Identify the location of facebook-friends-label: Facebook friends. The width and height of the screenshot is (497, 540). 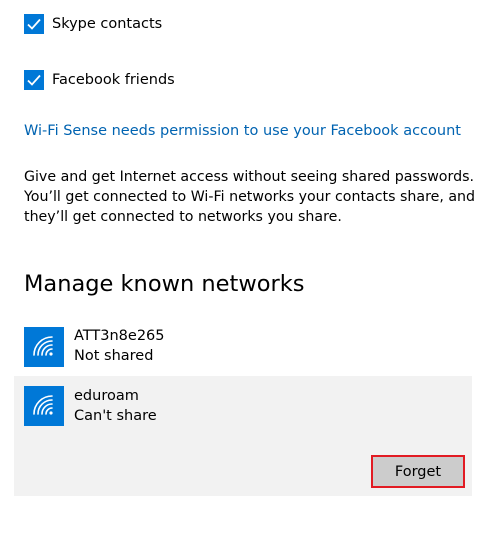
(113, 80).